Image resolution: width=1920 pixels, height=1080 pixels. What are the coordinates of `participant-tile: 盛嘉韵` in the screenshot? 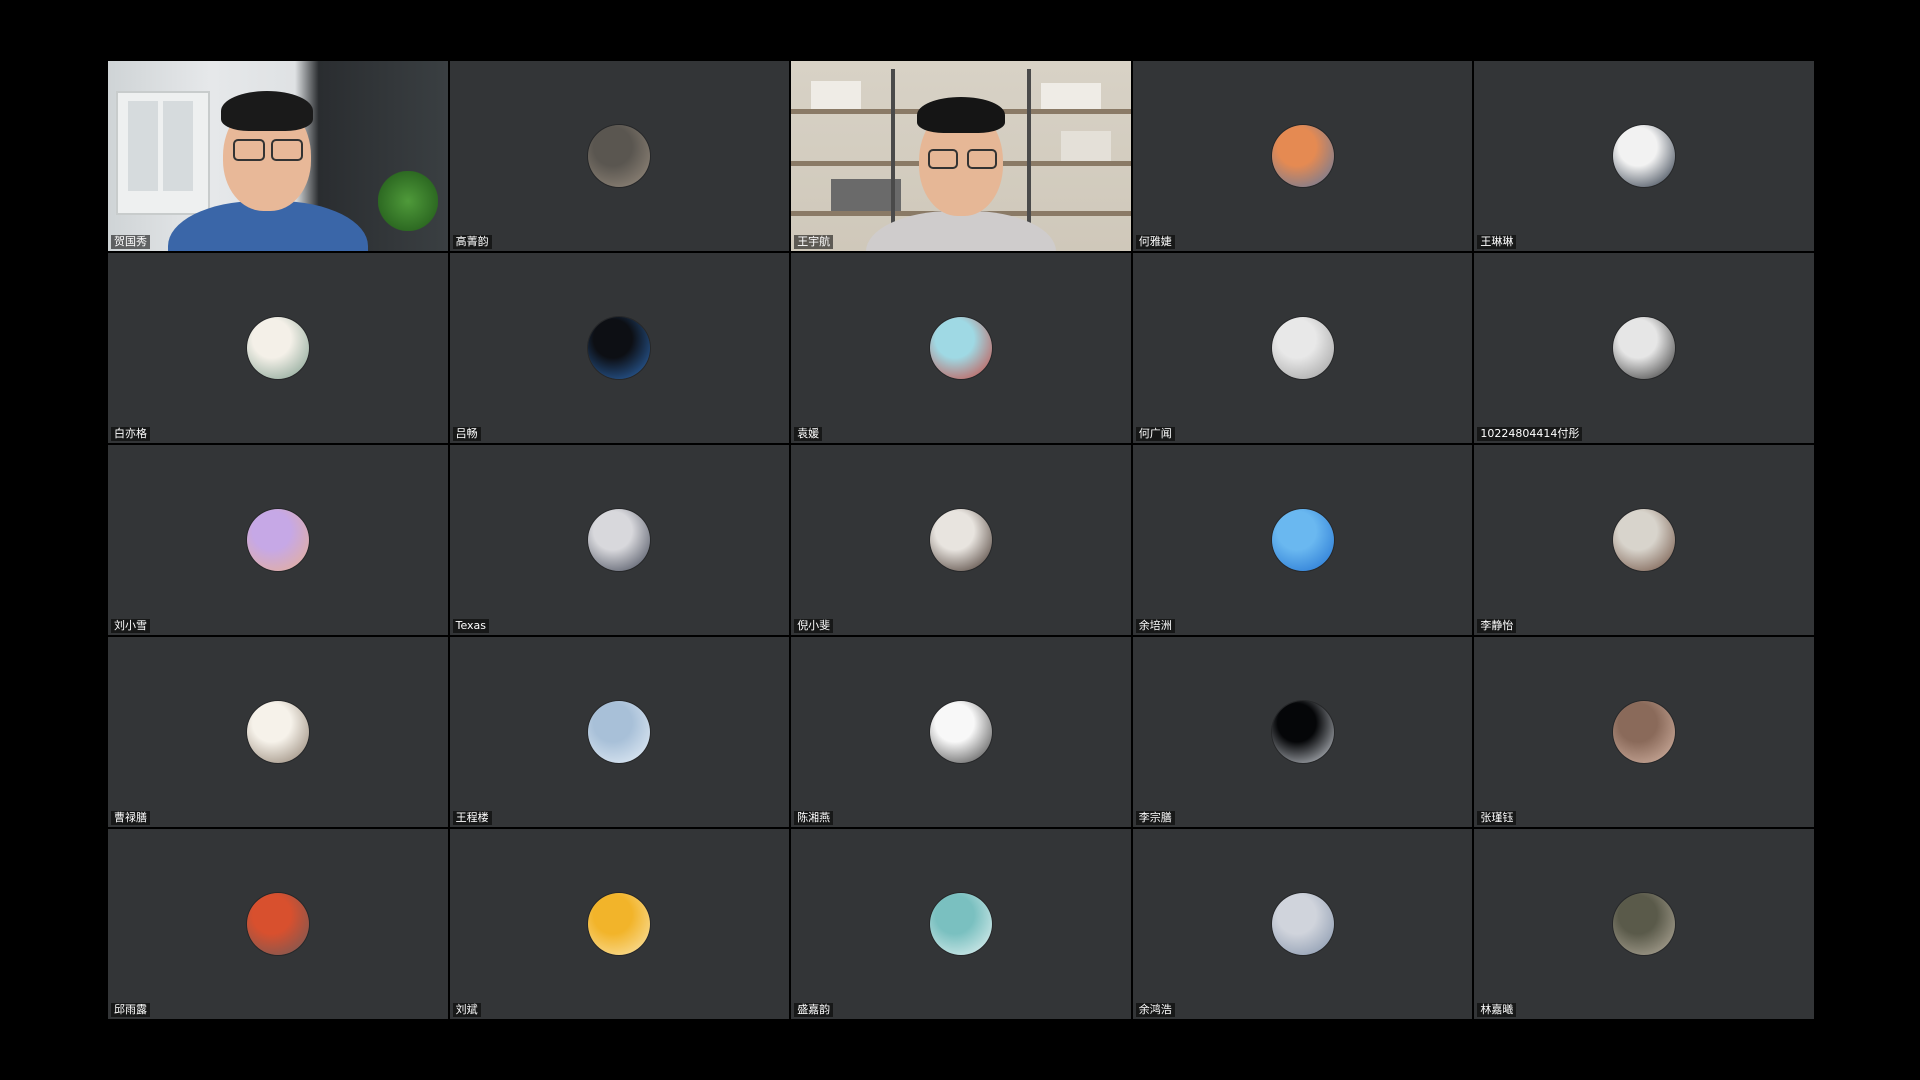 It's located at (961, 924).